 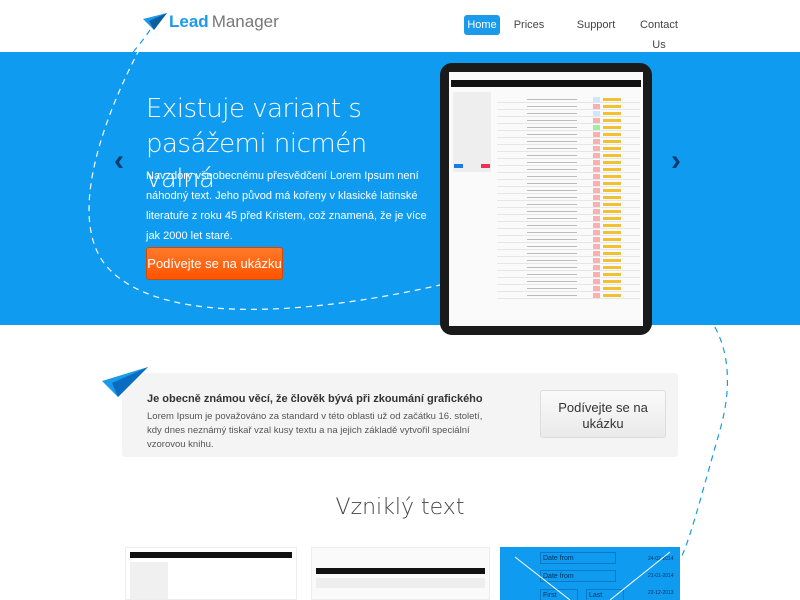 What do you see at coordinates (596, 25) in the screenshot?
I see `nav-support: Support` at bounding box center [596, 25].